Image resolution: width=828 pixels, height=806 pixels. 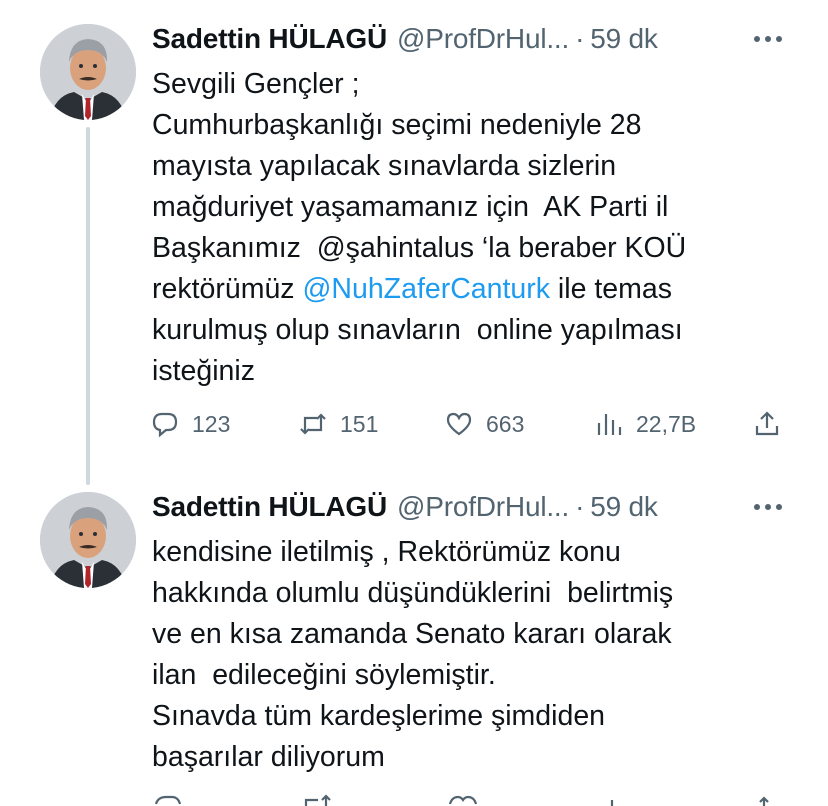 What do you see at coordinates (609, 424) in the screenshot?
I see `views-chart-icon` at bounding box center [609, 424].